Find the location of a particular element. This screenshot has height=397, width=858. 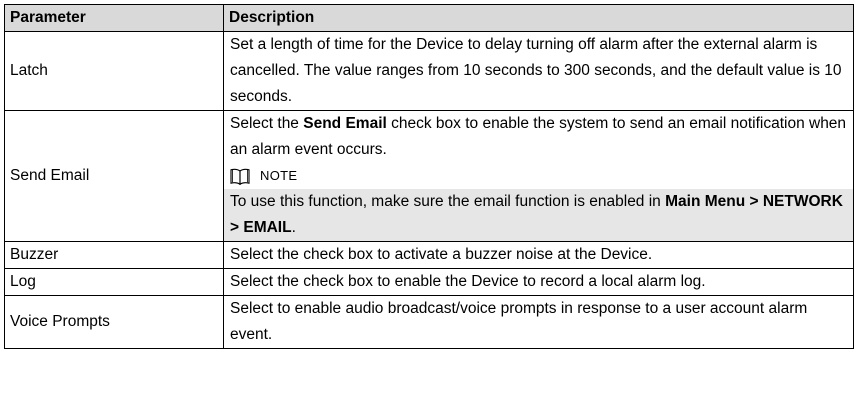

table-header-row: Parameter Description is located at coordinates (429, 18).